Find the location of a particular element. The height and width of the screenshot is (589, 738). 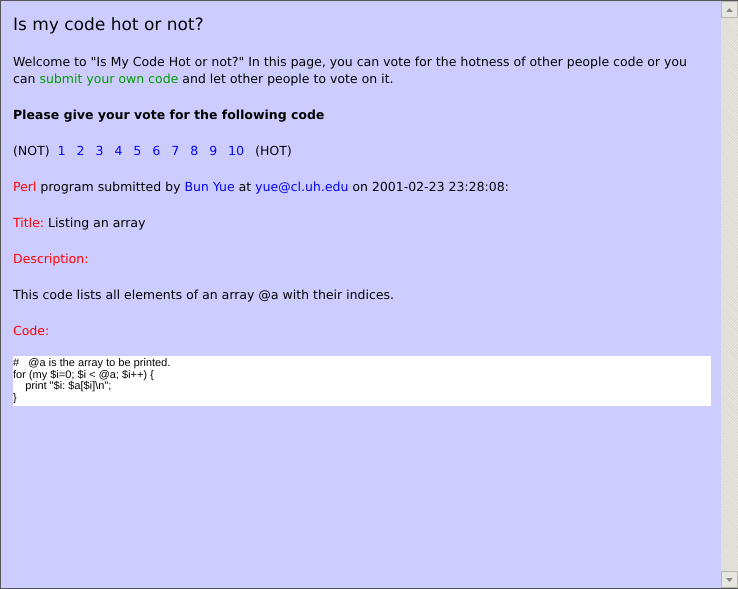

down-arrow-icon is located at coordinates (729, 580).